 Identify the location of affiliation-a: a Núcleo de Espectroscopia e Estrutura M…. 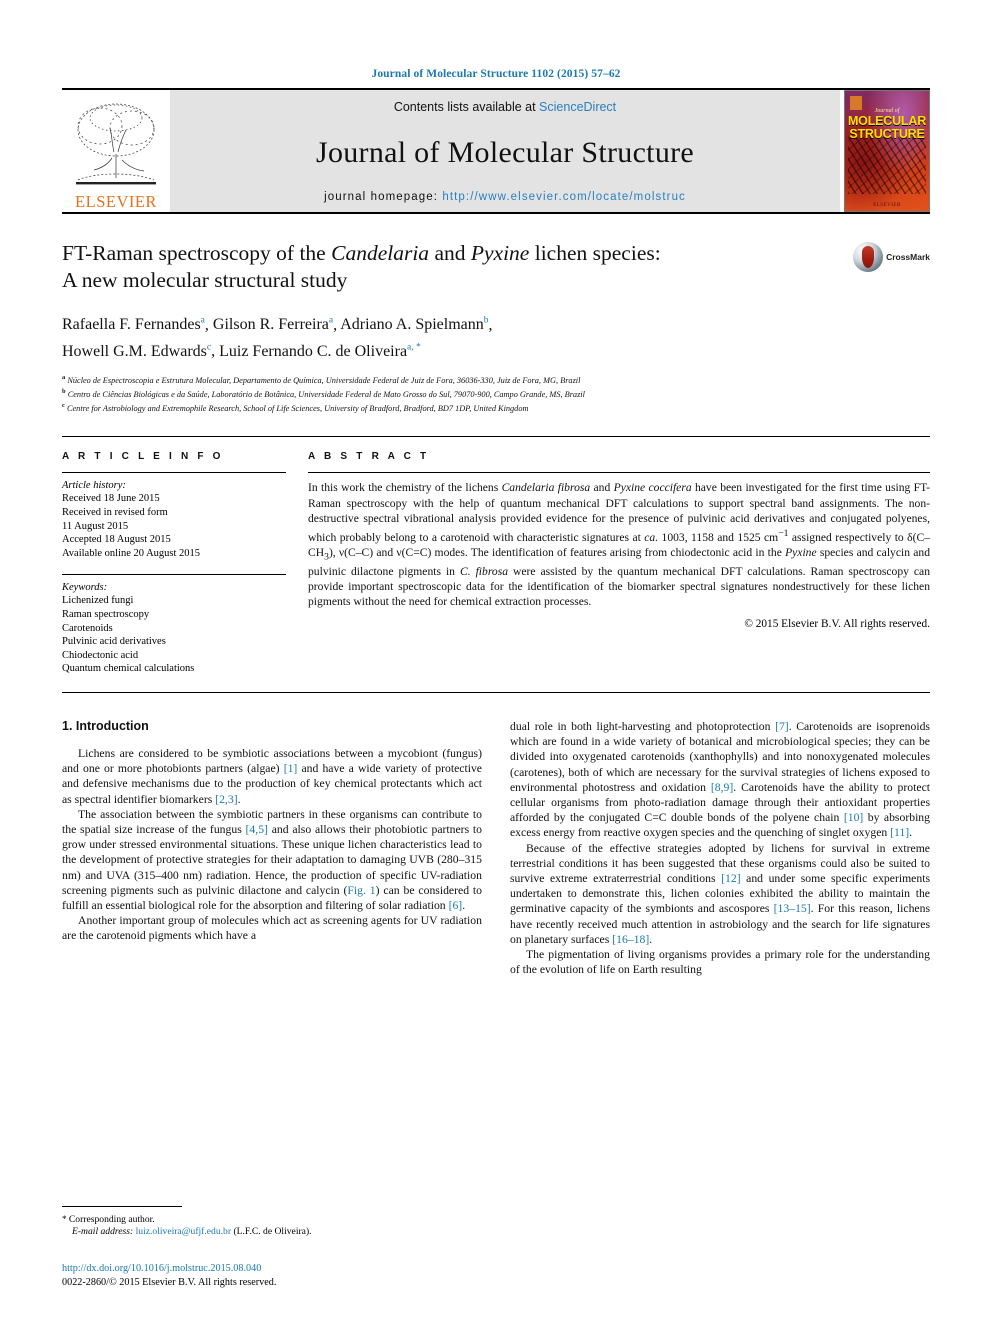
(496, 379).